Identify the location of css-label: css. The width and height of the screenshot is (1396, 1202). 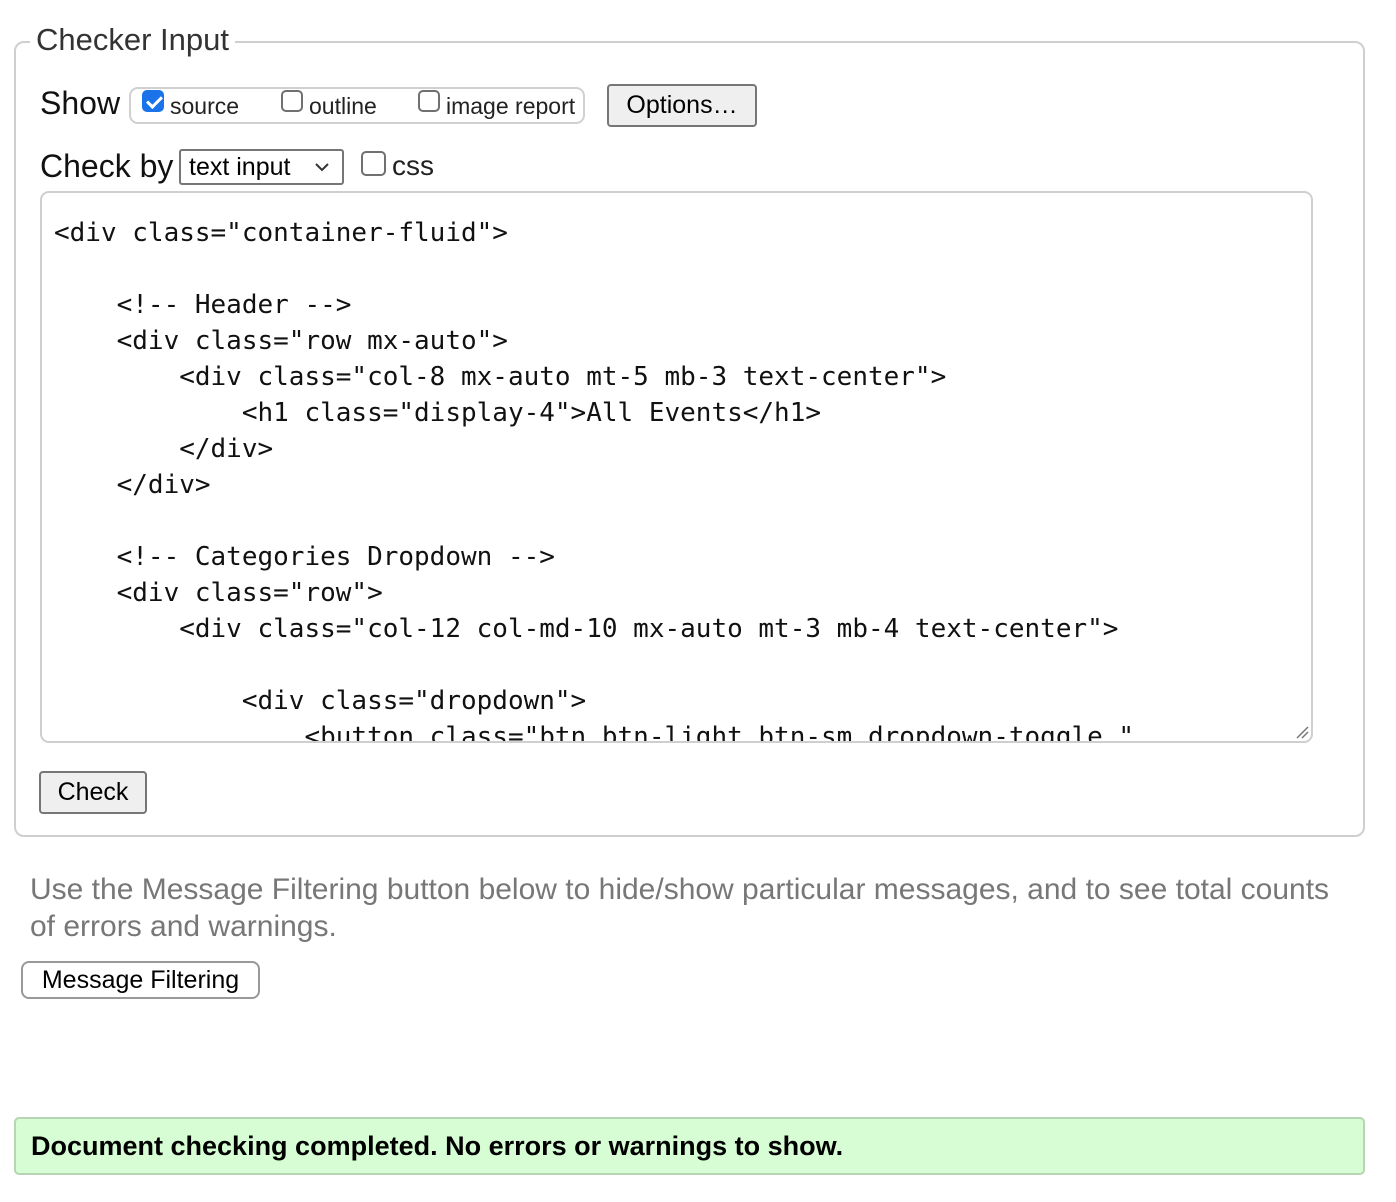
(413, 166).